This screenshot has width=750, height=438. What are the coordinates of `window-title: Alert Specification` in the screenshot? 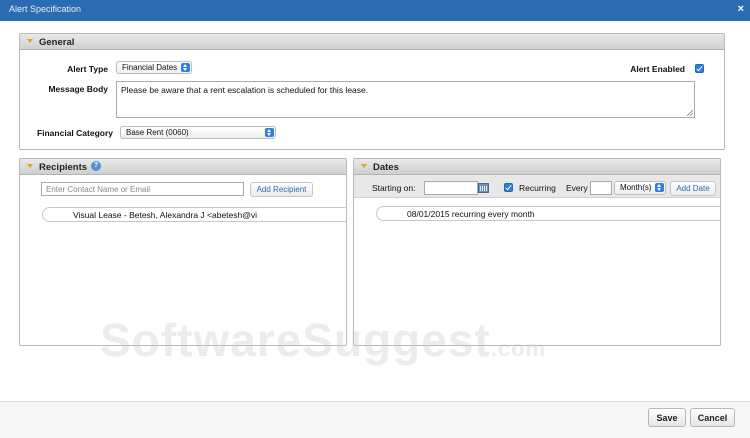 It's located at (45, 9).